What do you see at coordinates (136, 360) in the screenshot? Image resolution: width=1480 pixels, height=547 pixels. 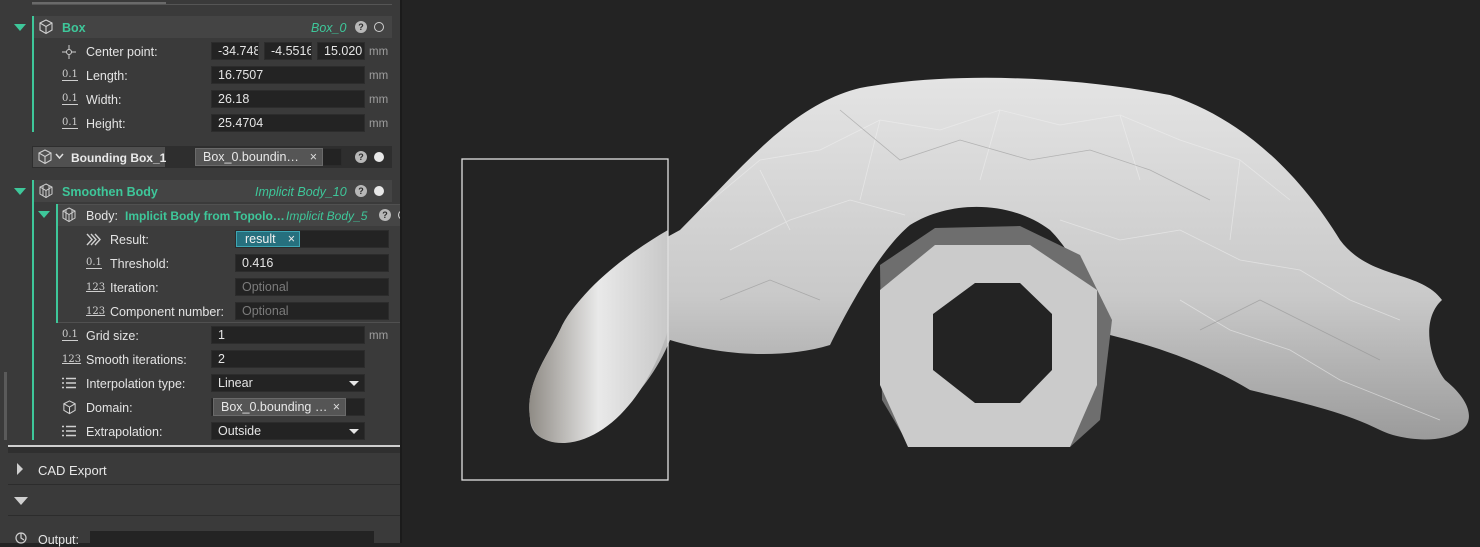 I see `smooth-iterations-label: Smooth iterations:` at bounding box center [136, 360].